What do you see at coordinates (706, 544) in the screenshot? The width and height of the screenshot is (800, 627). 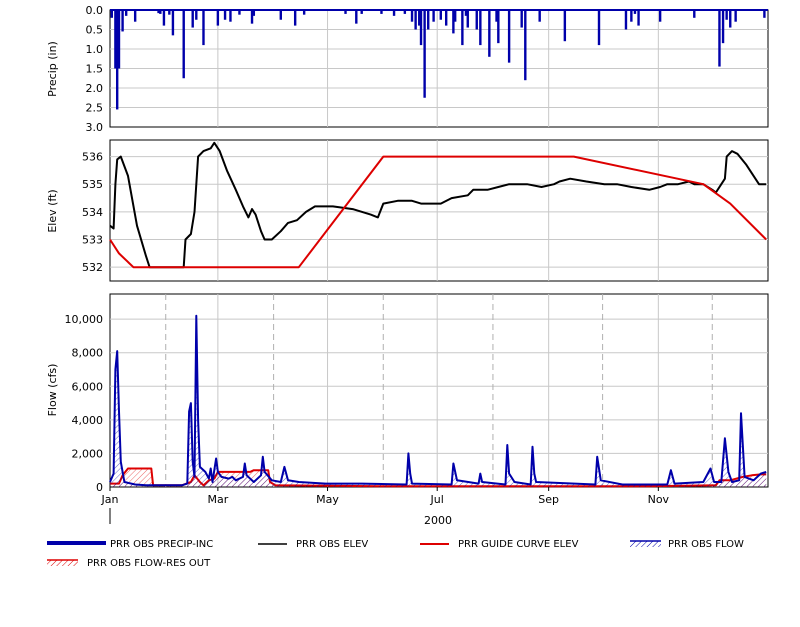 I see `legend-label-flow: PRR OBS FLOW` at bounding box center [706, 544].